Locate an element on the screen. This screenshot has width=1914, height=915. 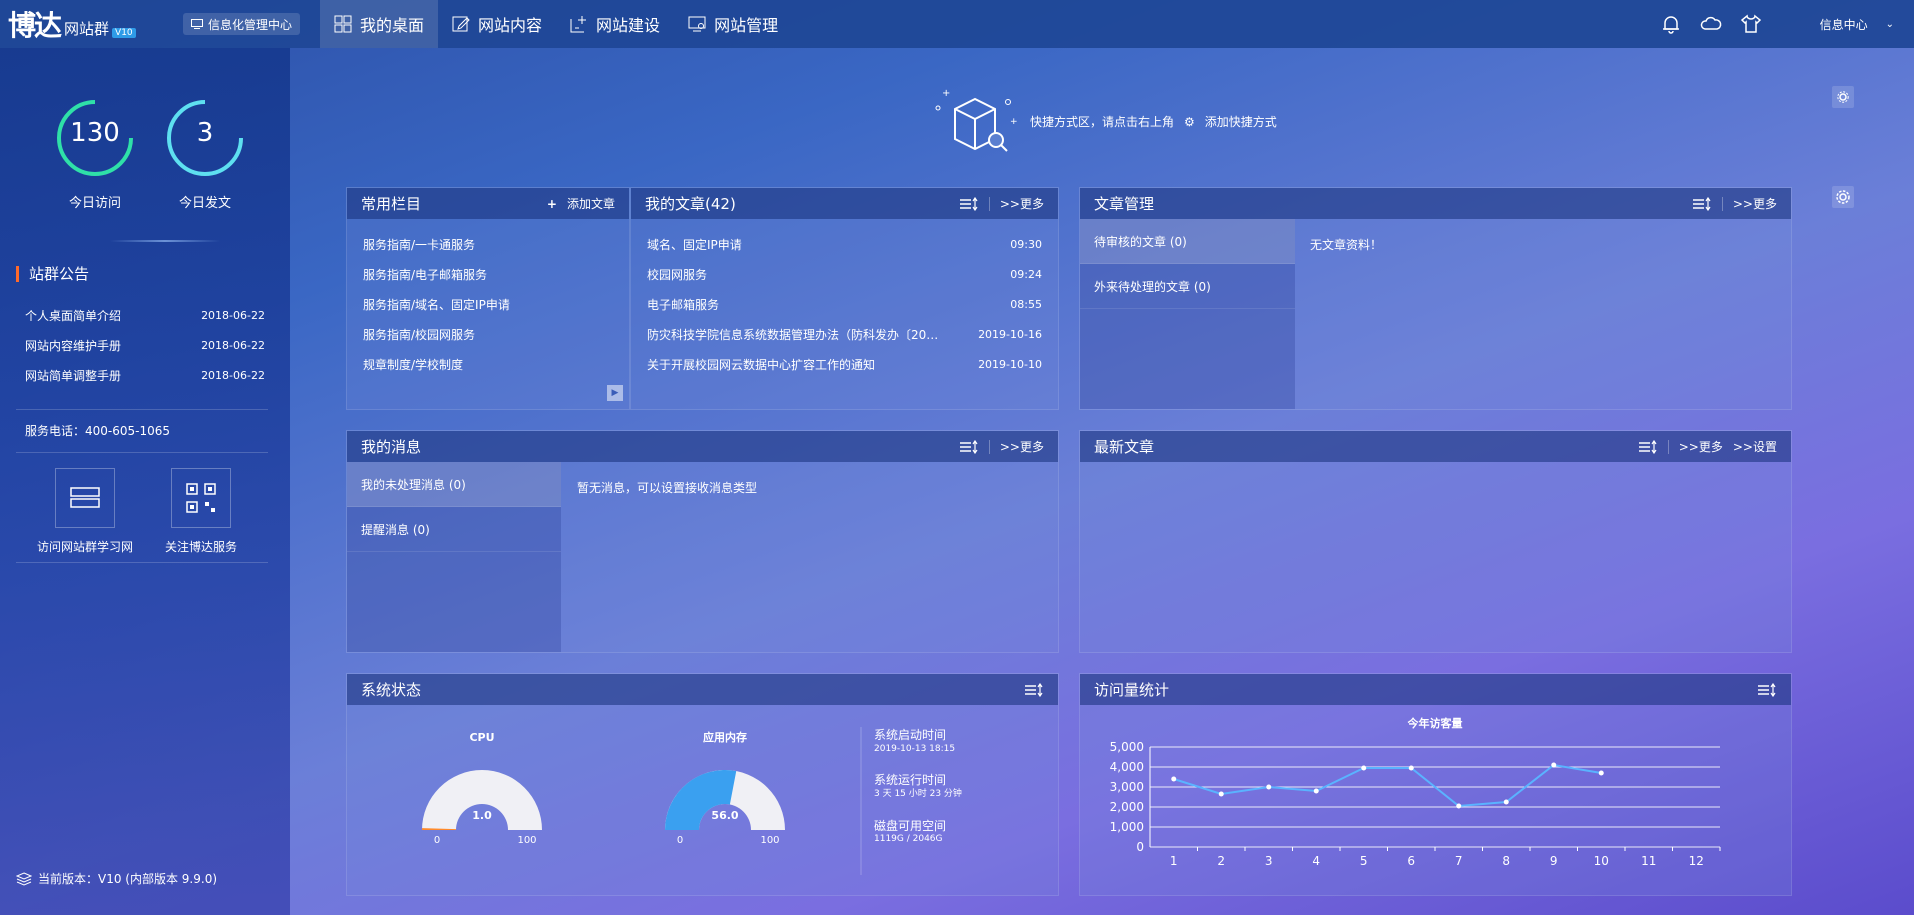
list-item: 电子邮箱服务 08:55 is located at coordinates (844, 304).